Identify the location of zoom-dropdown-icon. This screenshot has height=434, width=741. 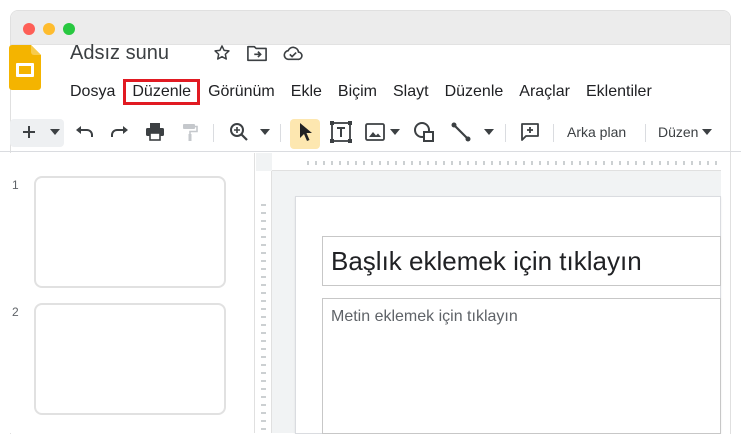
(265, 132).